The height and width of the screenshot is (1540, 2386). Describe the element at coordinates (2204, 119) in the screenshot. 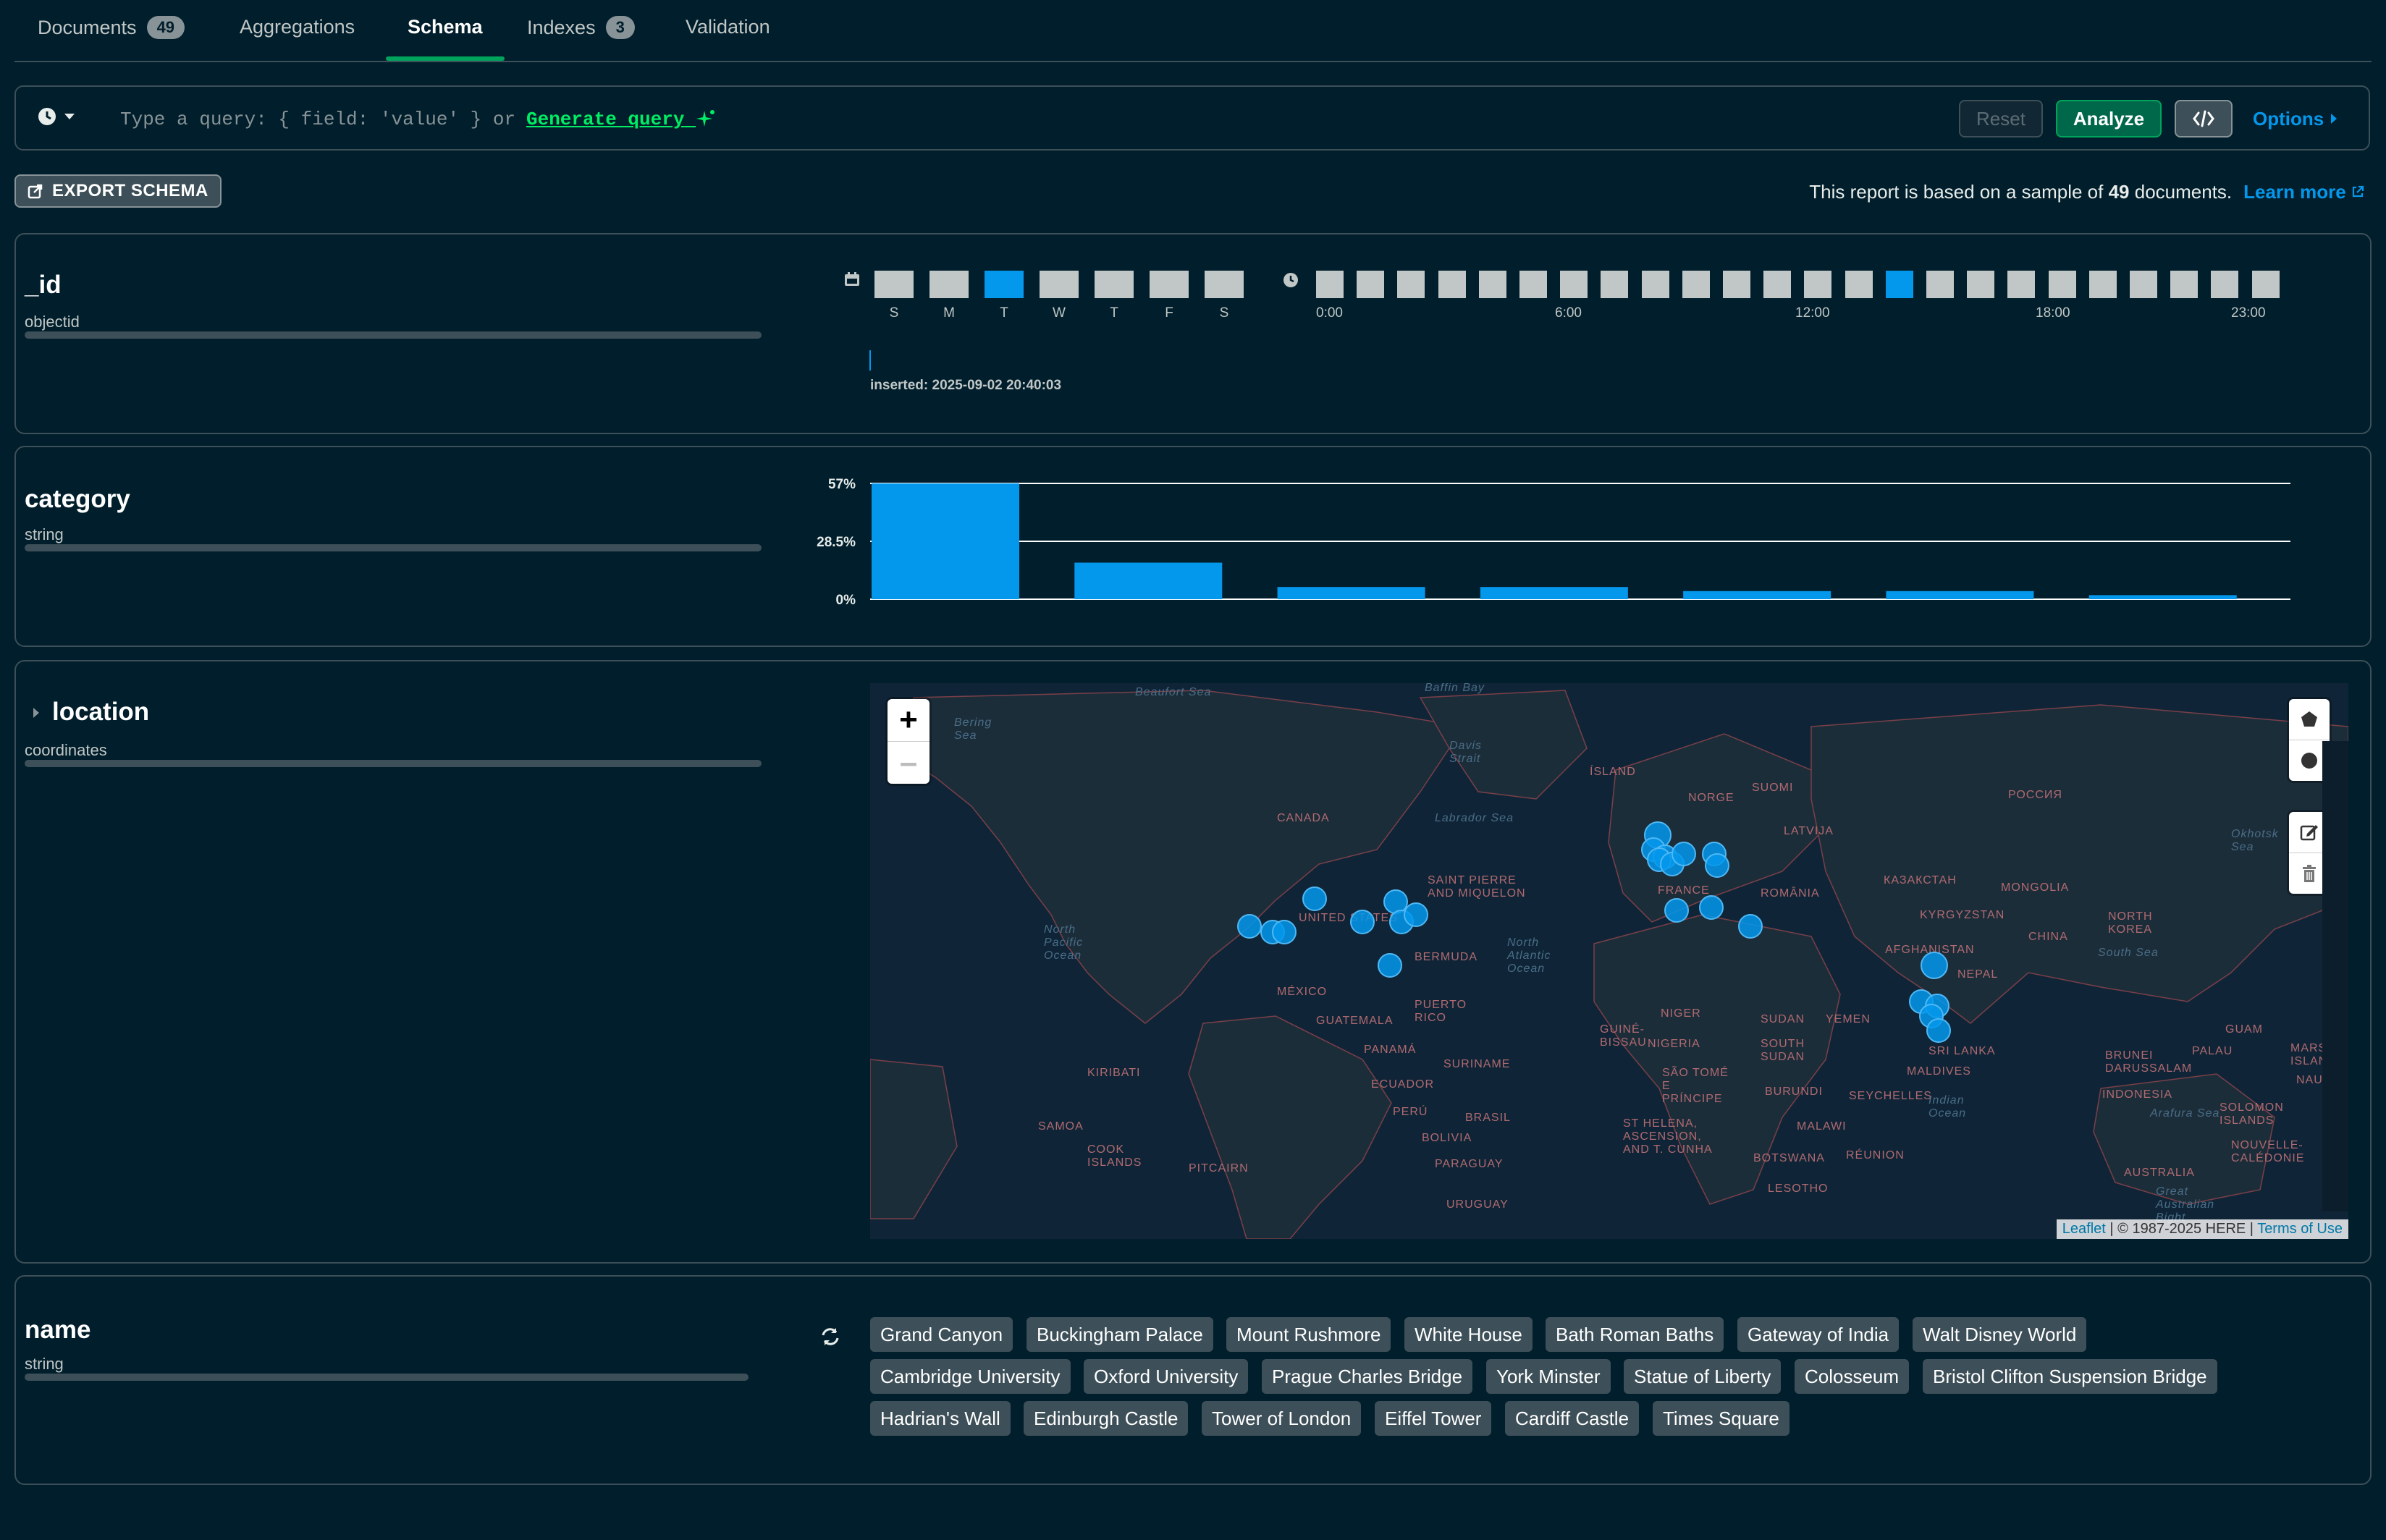

I see `code-view-button` at that location.